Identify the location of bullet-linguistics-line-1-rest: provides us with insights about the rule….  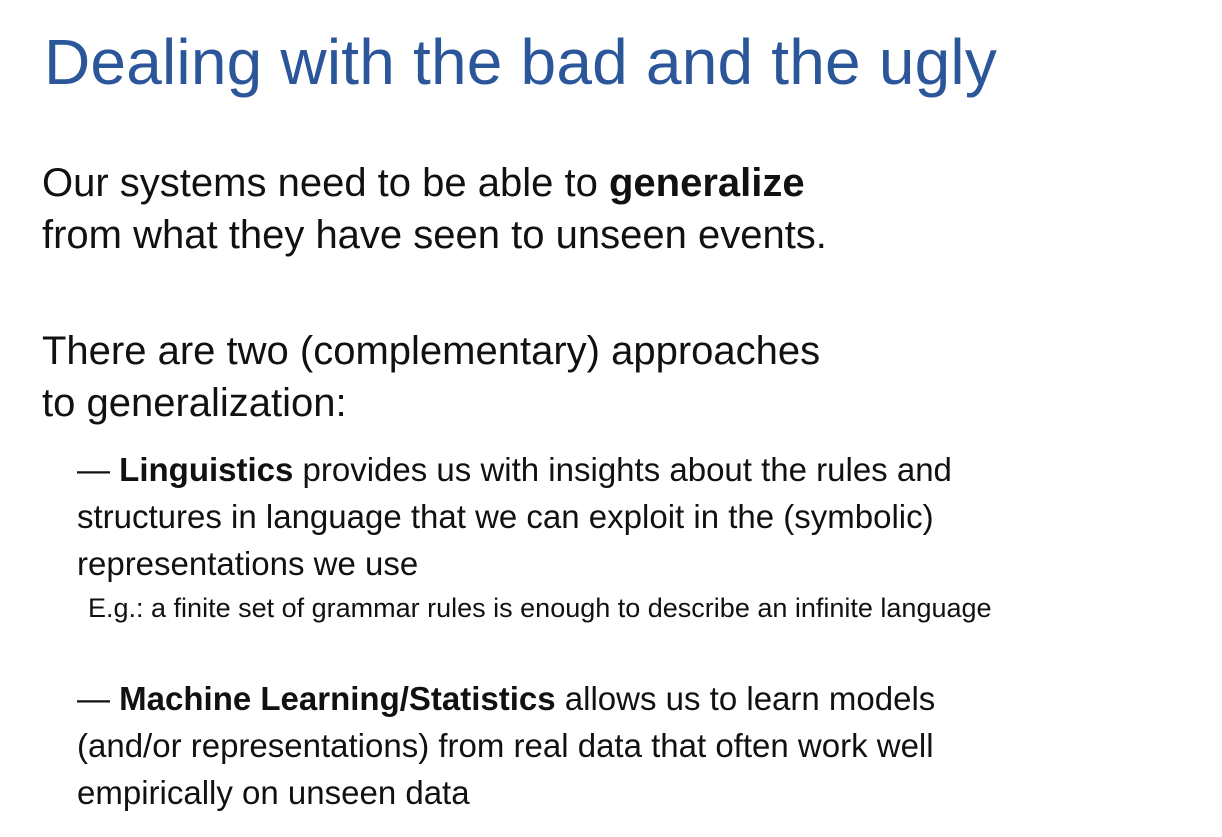
(622, 469).